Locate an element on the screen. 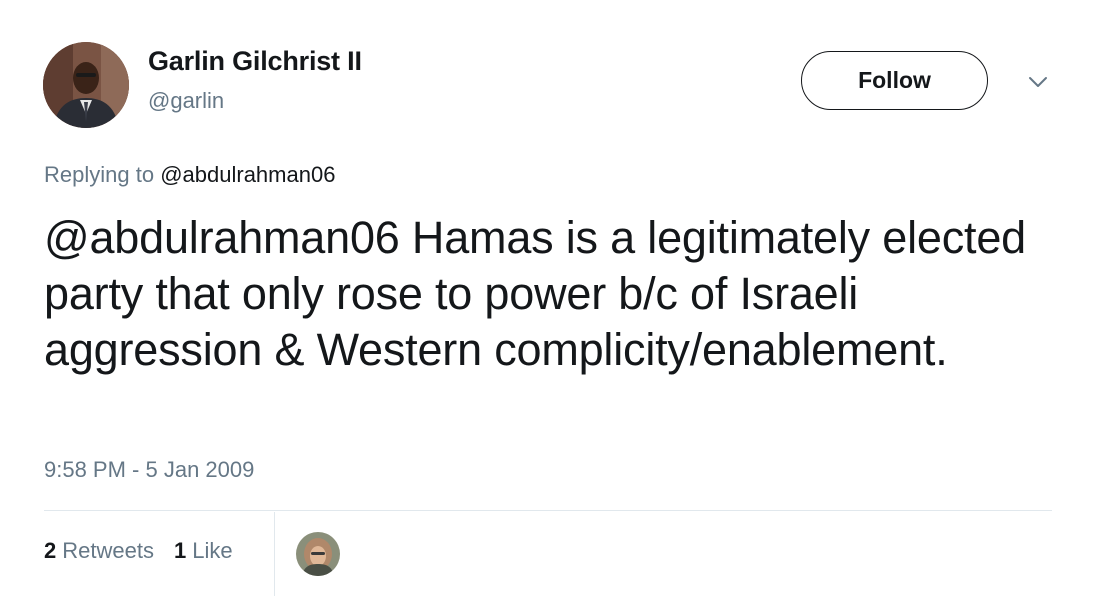 This screenshot has width=1108, height=596. follow-button: Follow is located at coordinates (894, 80).